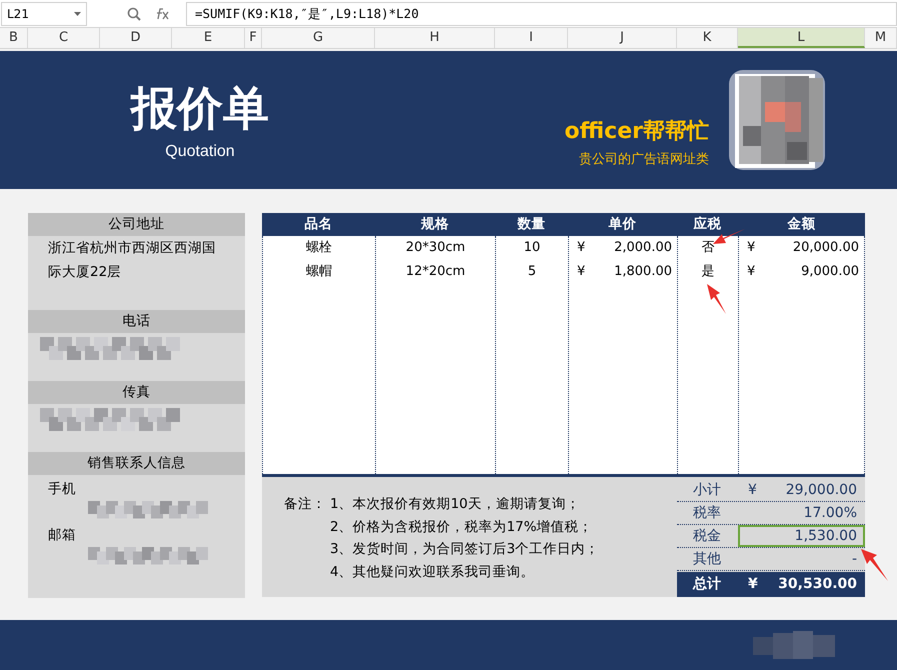  I want to click on section-header: 传真, so click(136, 392).